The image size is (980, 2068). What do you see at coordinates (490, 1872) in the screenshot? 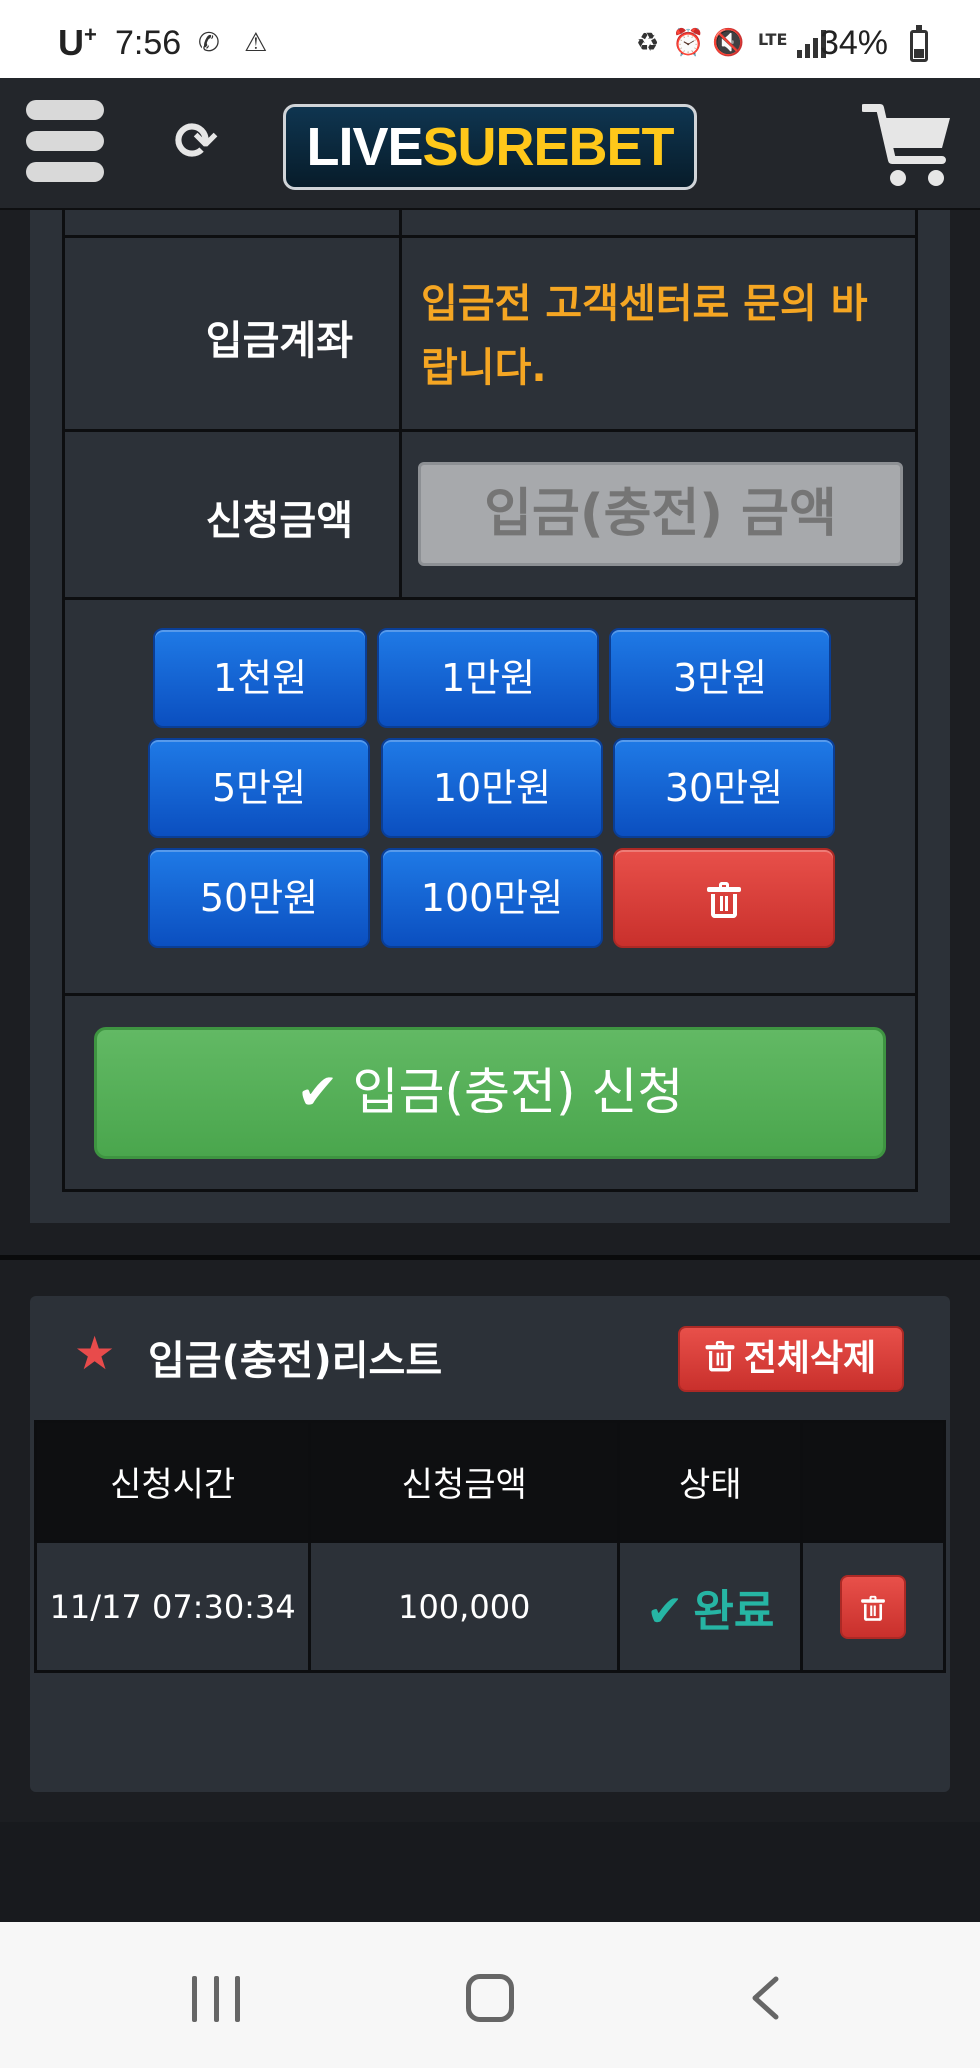
I see `page-bottom` at bounding box center [490, 1872].